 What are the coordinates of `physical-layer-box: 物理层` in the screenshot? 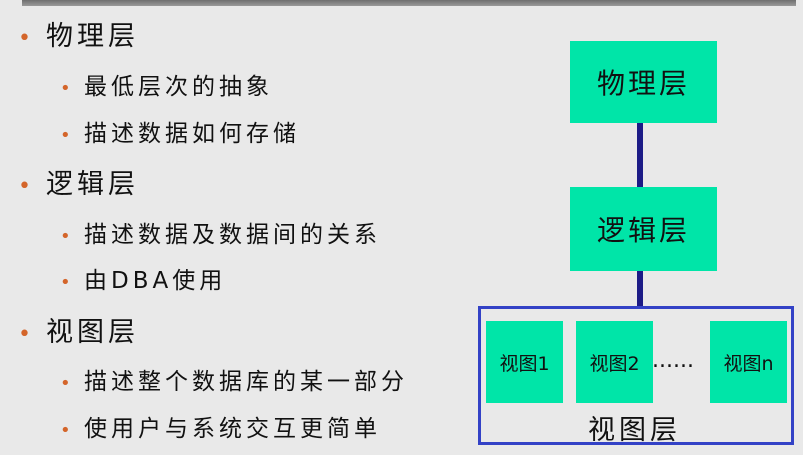 It's located at (643, 82).